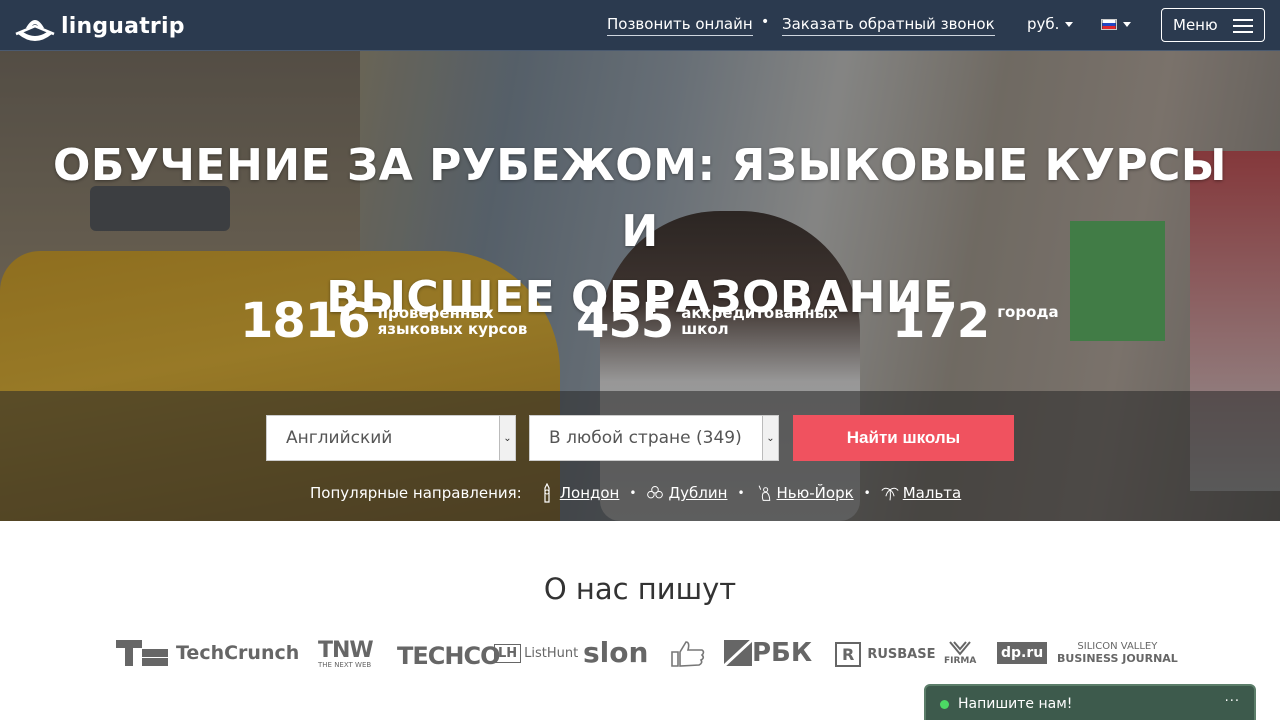 Image resolution: width=1280 pixels, height=720 pixels. I want to click on language-select-value: Английский, so click(339, 438).